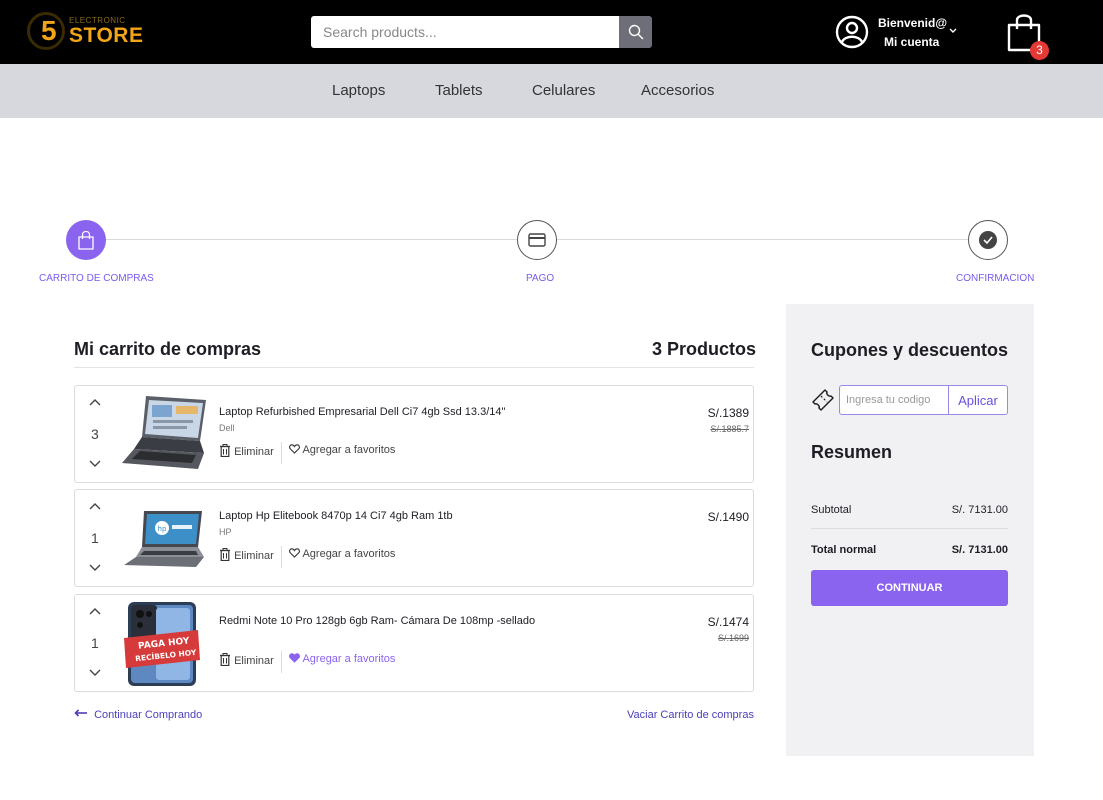  I want to click on quantity-value: 3, so click(95, 434).